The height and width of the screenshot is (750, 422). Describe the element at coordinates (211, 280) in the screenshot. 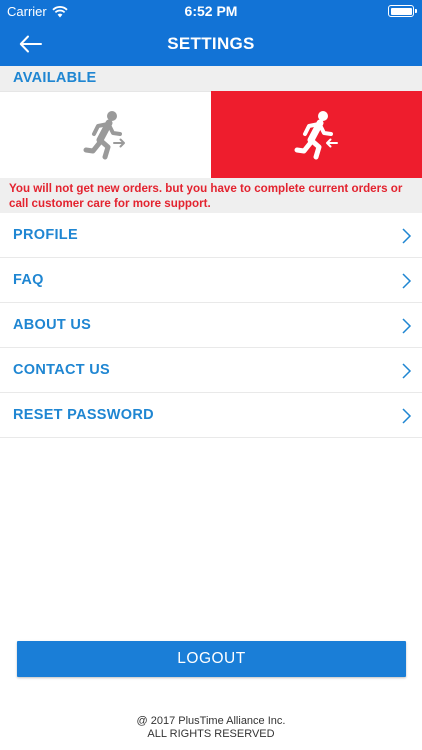

I see `menu-item-faq: FAQ` at that location.